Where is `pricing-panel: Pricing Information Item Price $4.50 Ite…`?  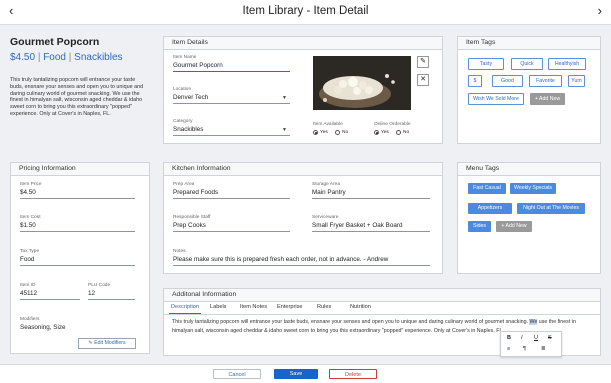
pricing-panel: Pricing Information Item Price $4.50 Ite… is located at coordinates (80, 258).